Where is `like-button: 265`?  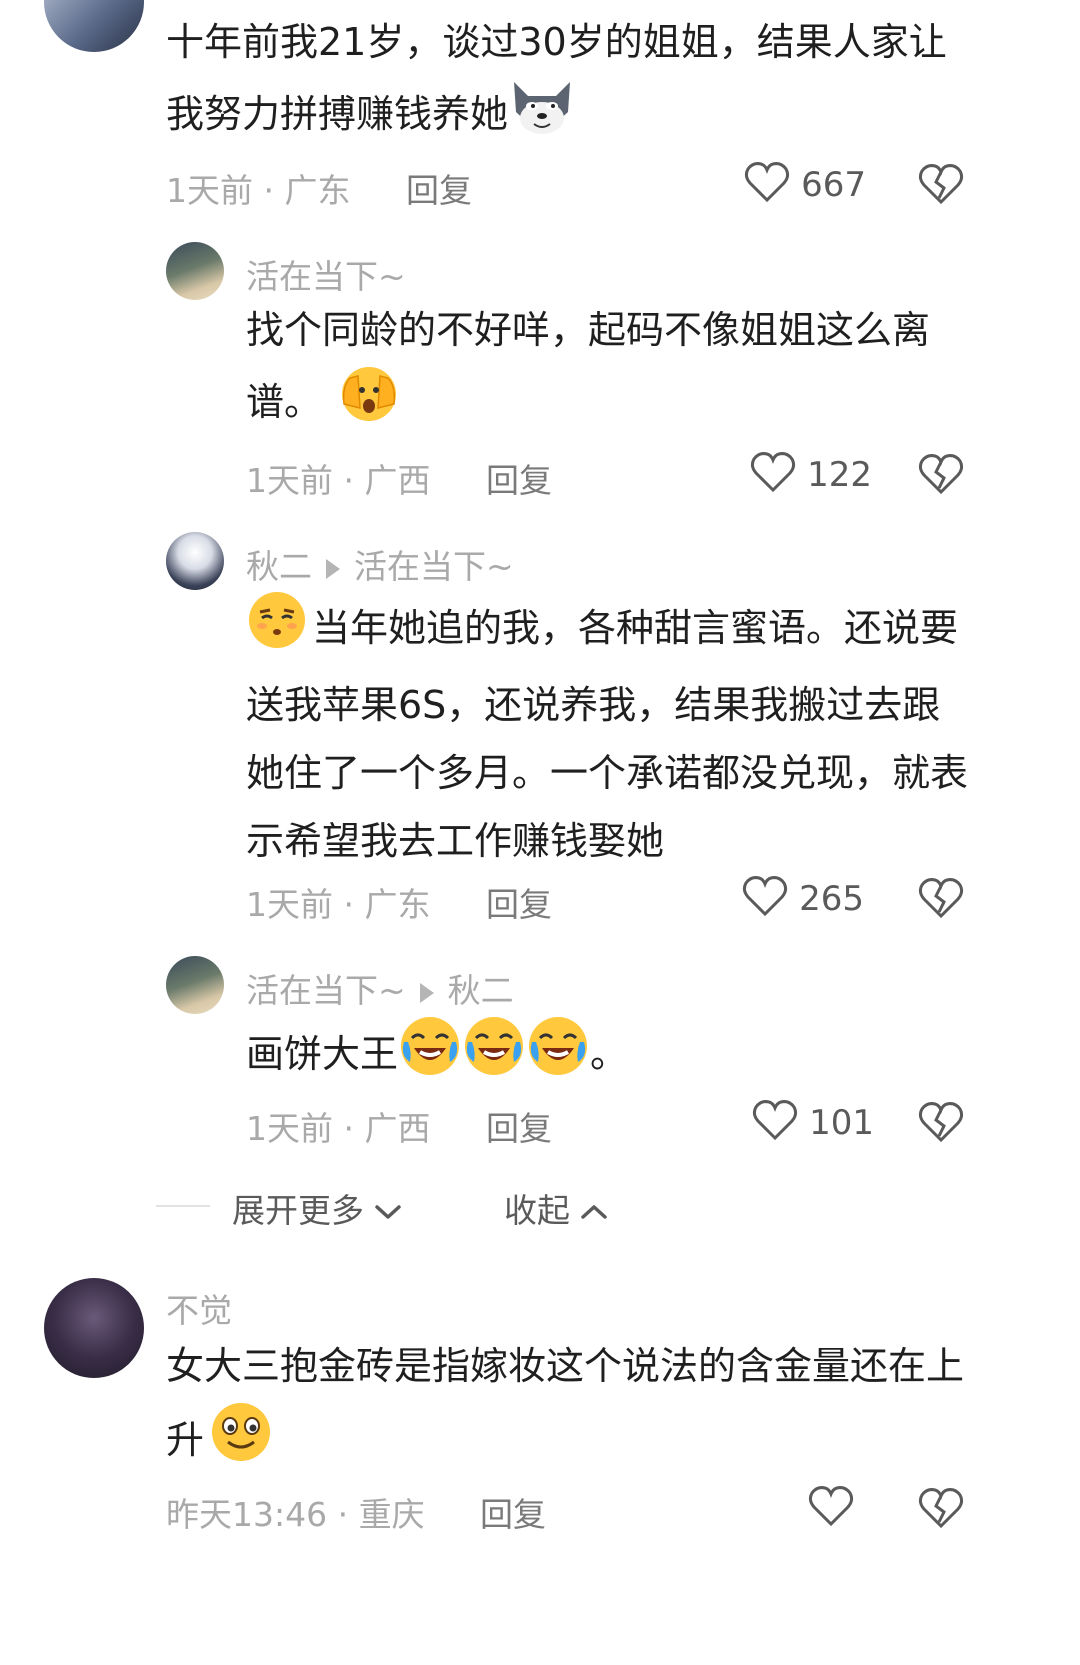 like-button: 265 is located at coordinates (803, 900).